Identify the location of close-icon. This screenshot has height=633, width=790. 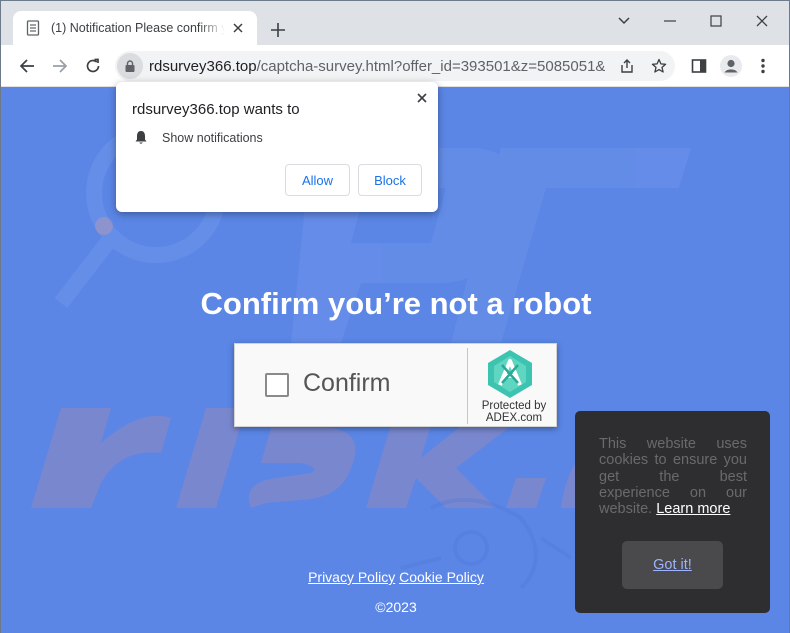
(762, 21).